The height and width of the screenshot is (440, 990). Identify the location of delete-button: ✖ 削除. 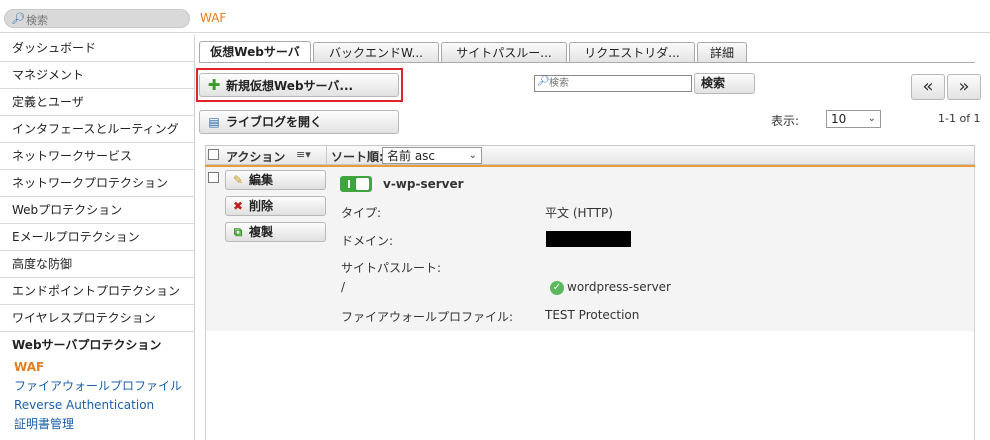
(275, 206).